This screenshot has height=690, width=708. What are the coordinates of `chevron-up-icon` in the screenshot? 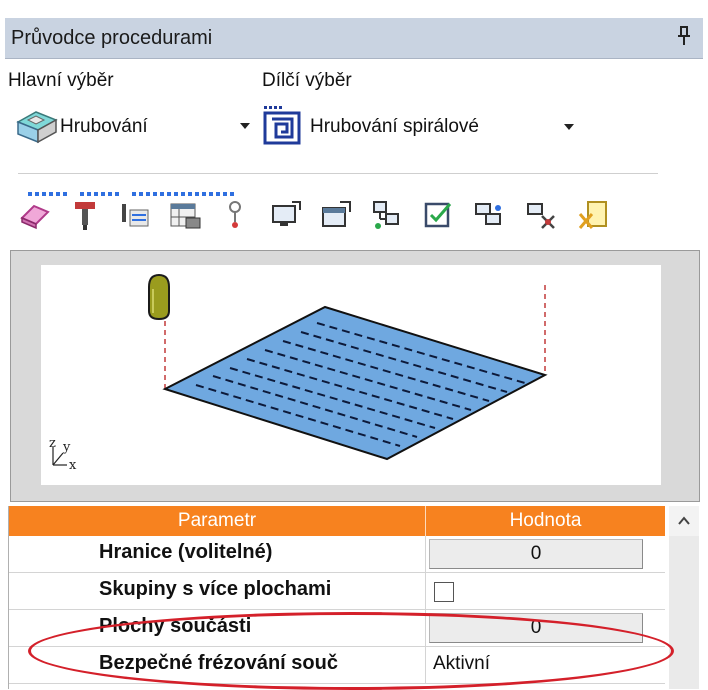 It's located at (684, 520).